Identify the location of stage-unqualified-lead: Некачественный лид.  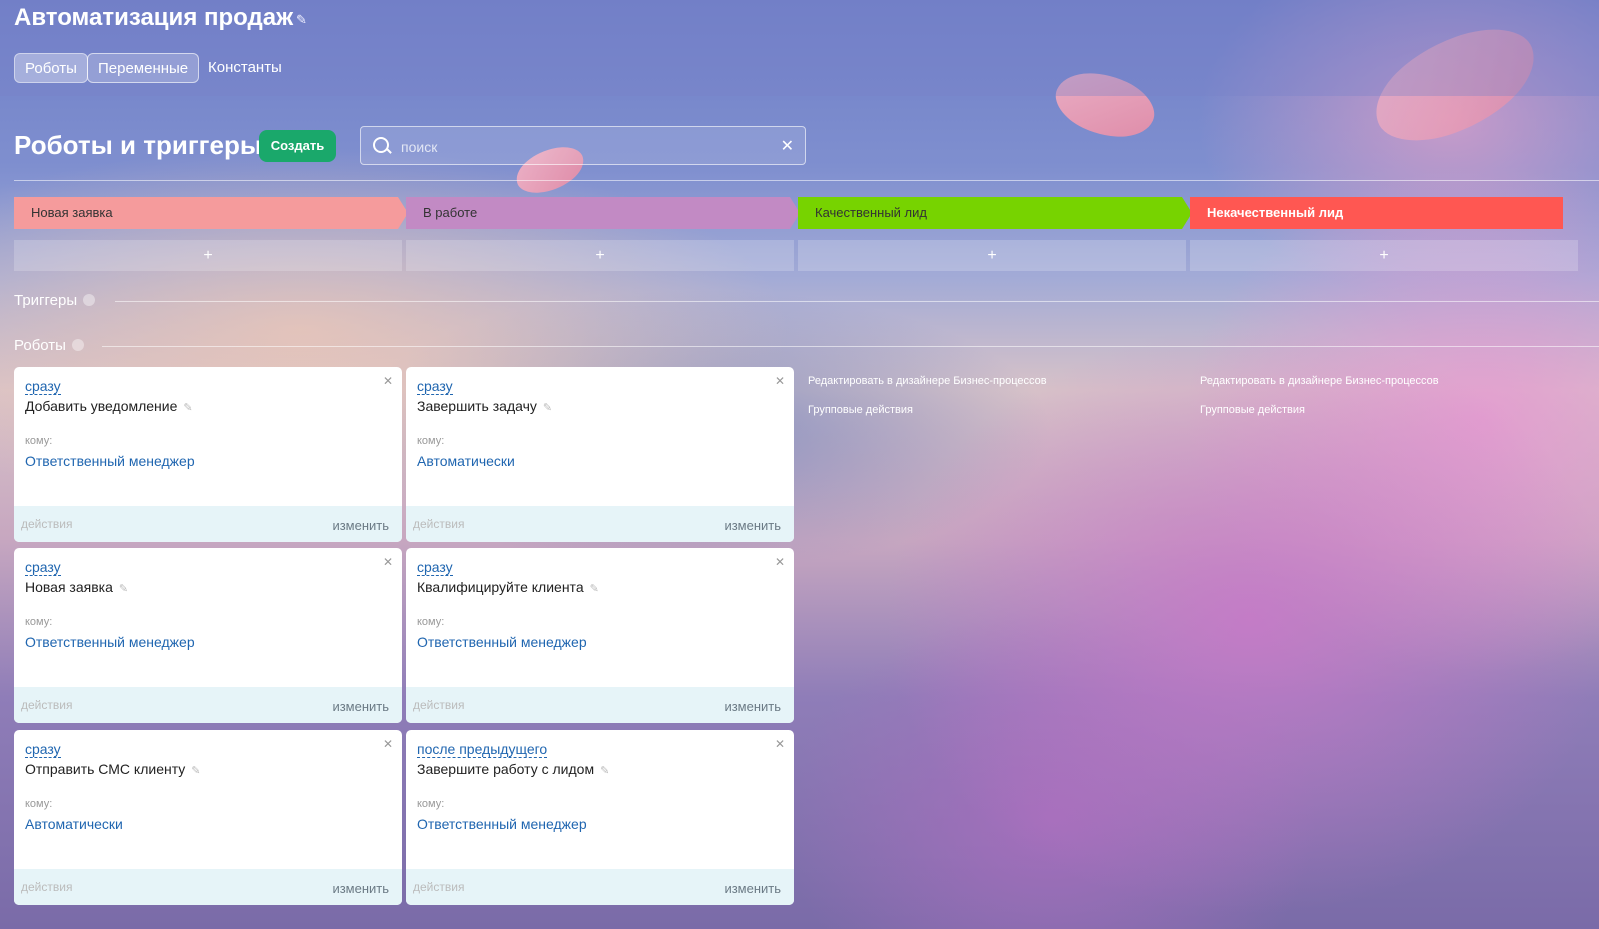
(1376, 213).